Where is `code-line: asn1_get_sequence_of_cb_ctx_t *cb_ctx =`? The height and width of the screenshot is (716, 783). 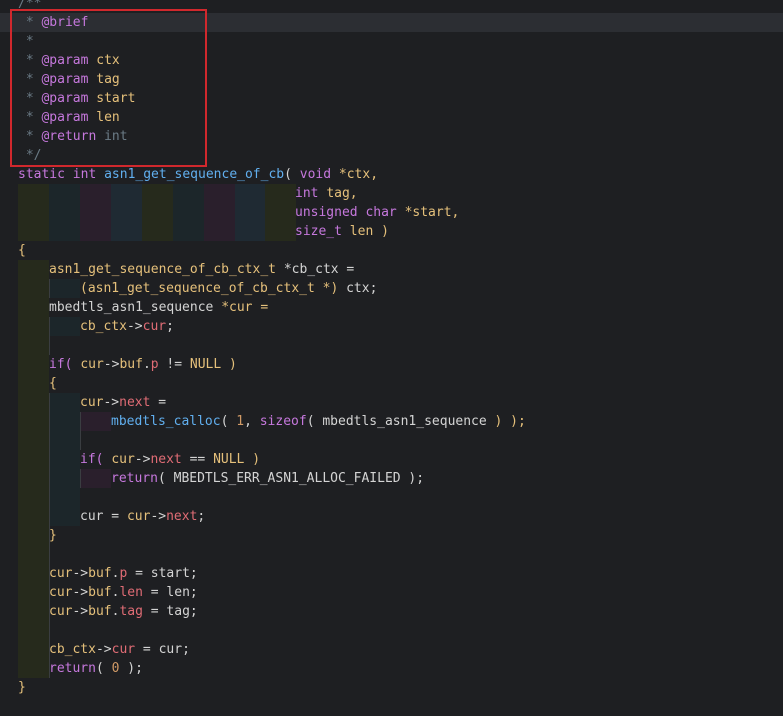
code-line: asn1_get_sequence_of_cb_ctx_t *cb_ctx = is located at coordinates (391, 269).